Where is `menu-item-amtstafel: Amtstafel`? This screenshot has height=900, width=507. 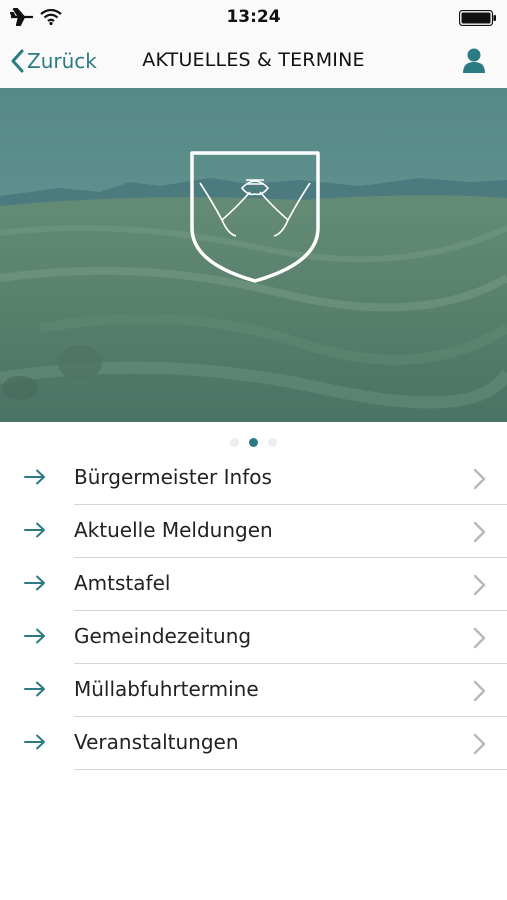
menu-item-amtstafel: Amtstafel is located at coordinates (253, 584).